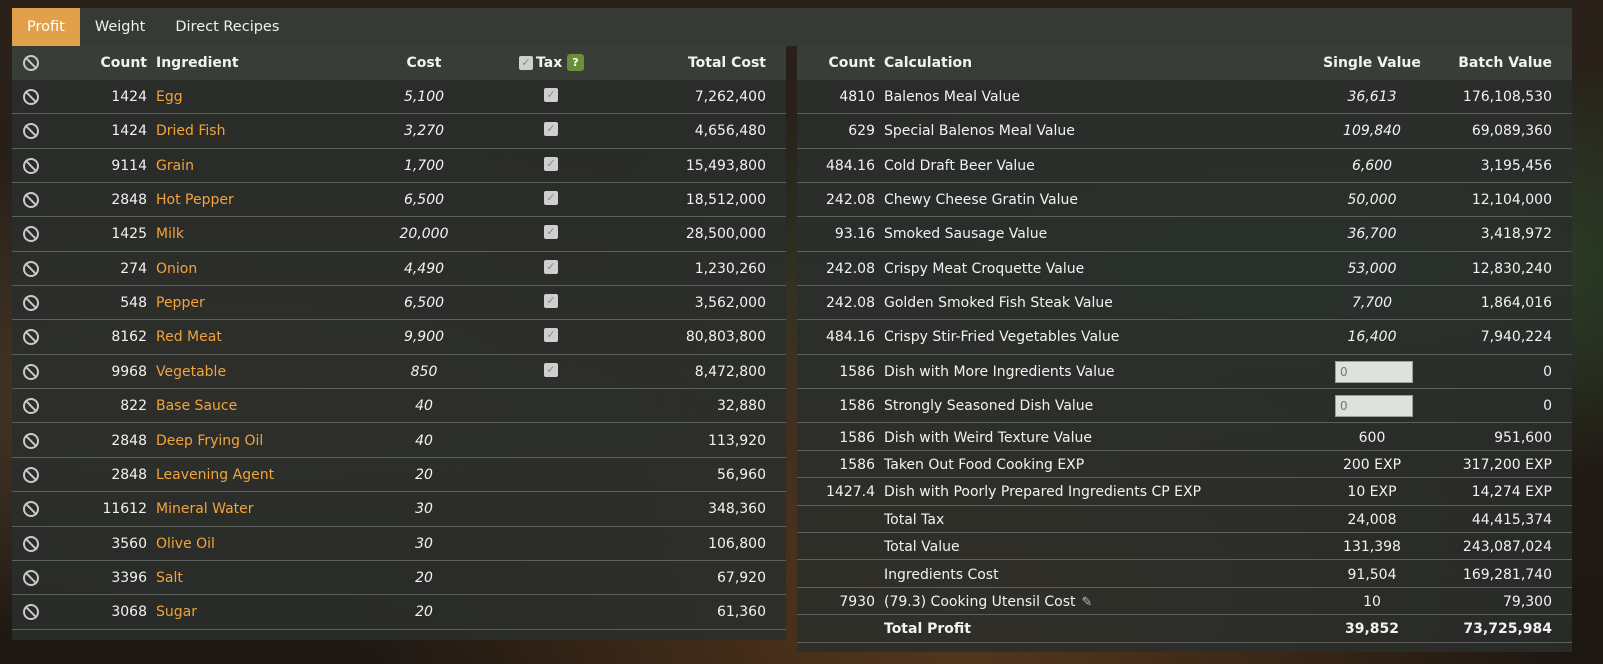 The width and height of the screenshot is (1603, 664). Describe the element at coordinates (424, 97) in the screenshot. I see `ingredient-cost: 5,100` at that location.